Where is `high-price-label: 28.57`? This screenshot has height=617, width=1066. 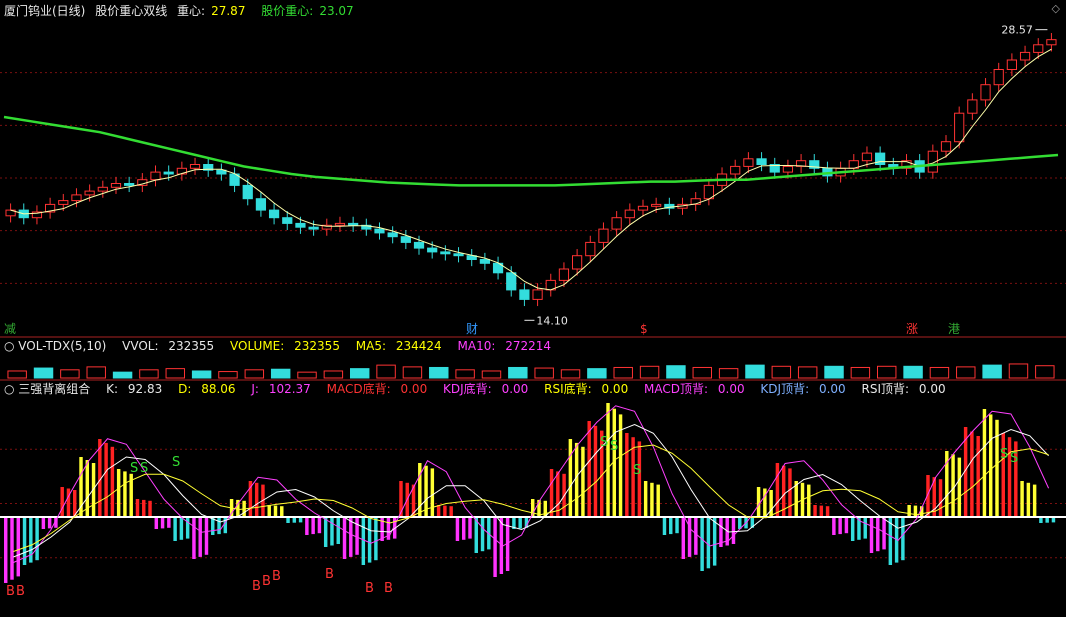
high-price-label: 28.57 is located at coordinates (1017, 30).